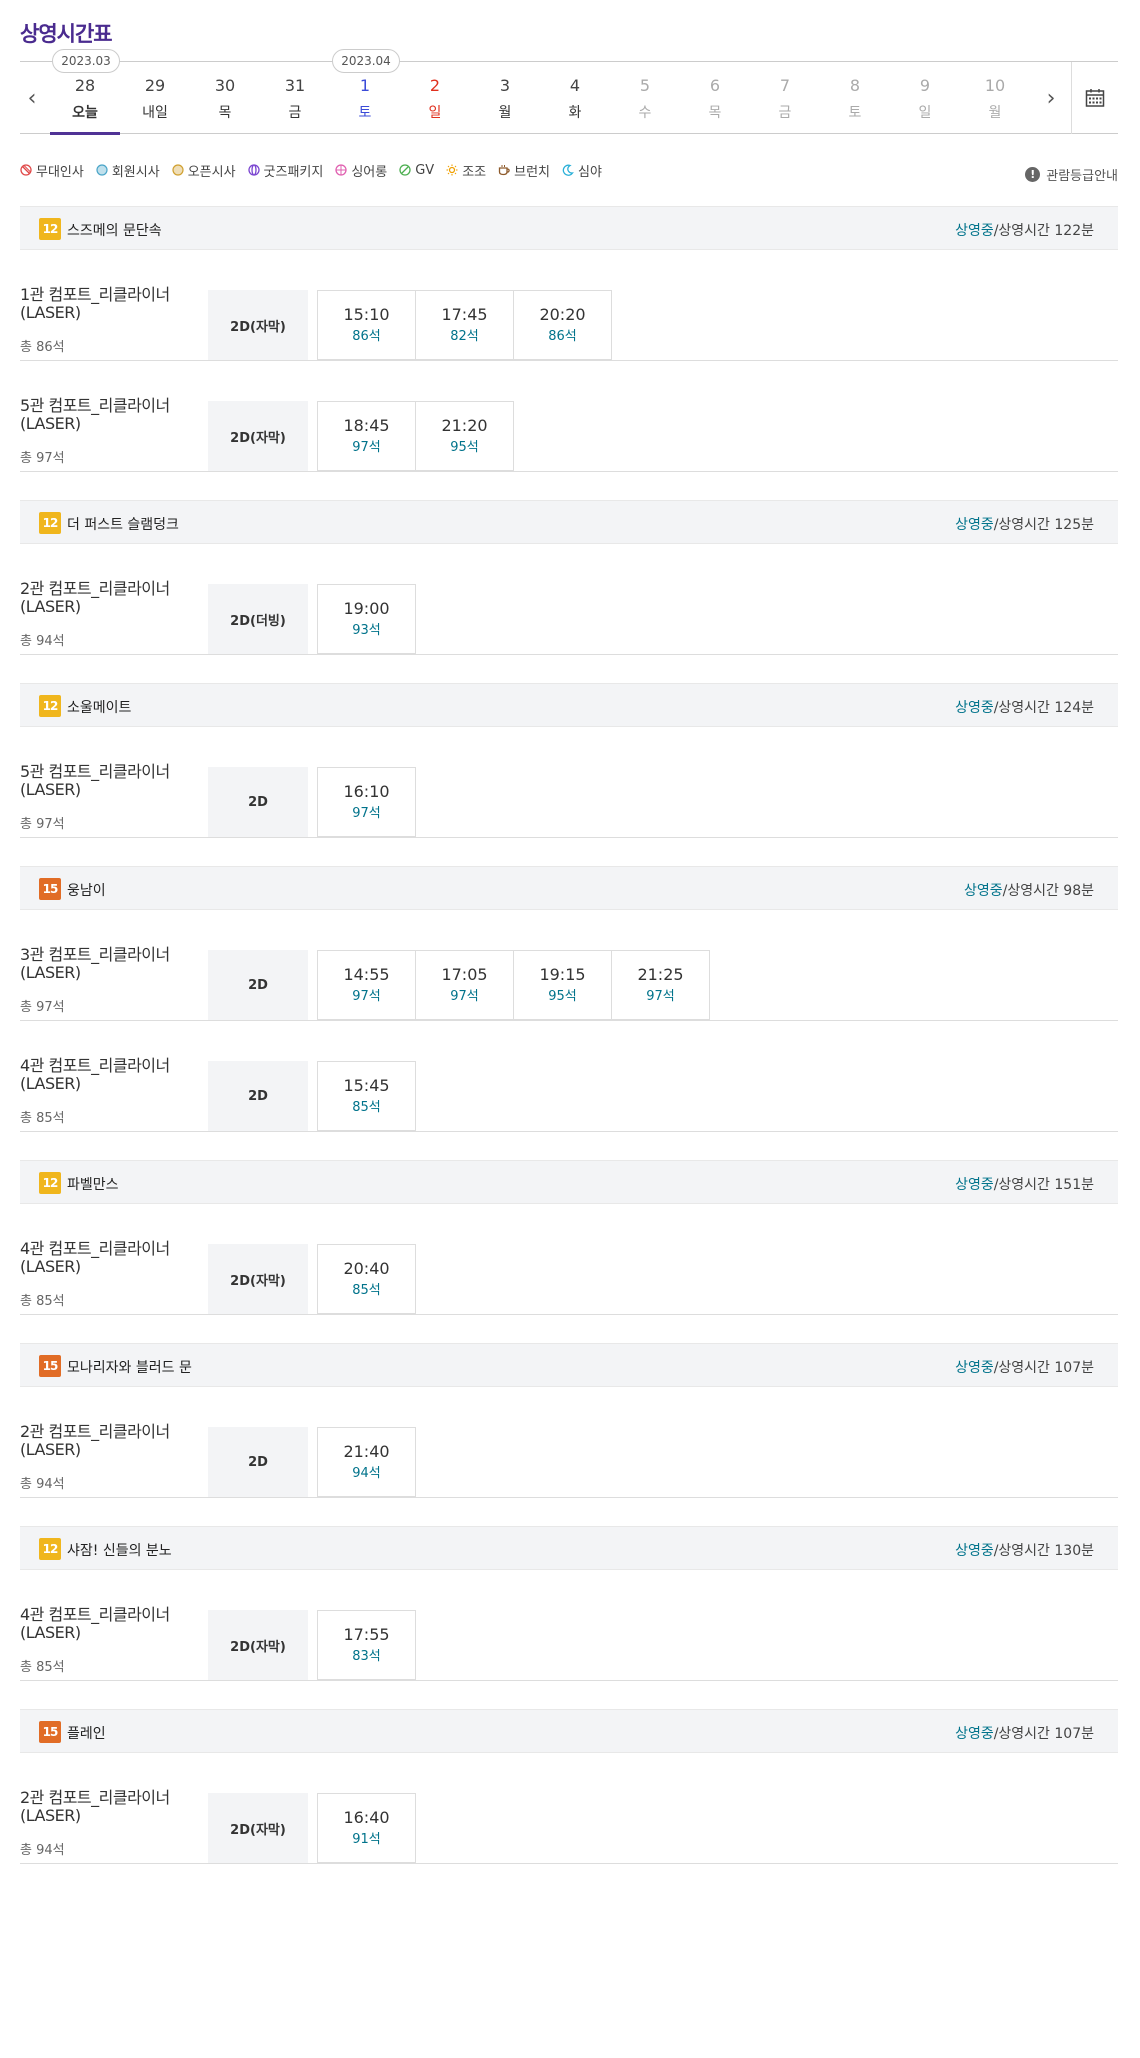  What do you see at coordinates (366, 1634) in the screenshot?
I see `showtime-time: 17:55` at bounding box center [366, 1634].